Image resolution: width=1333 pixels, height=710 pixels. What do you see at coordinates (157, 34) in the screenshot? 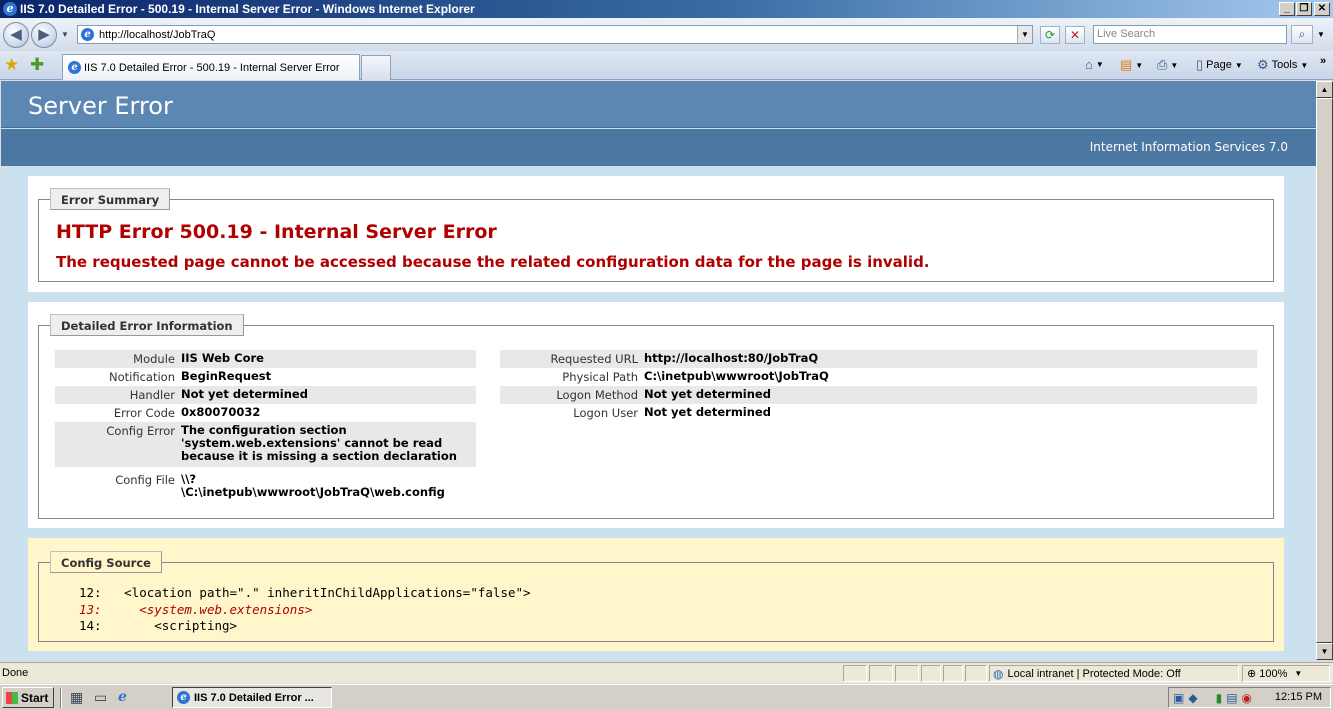
I see `address-url: http://localhost/JobTraQ` at bounding box center [157, 34].